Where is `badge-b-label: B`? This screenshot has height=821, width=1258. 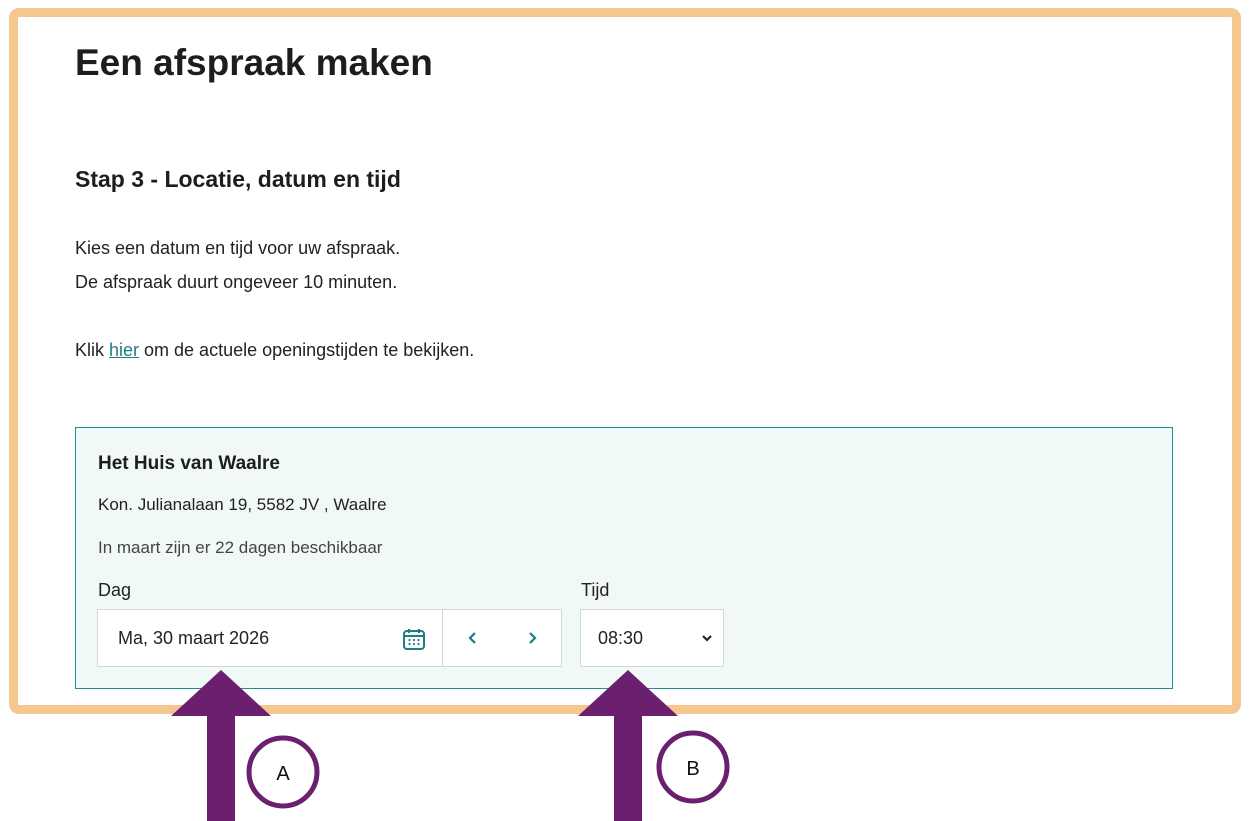 badge-b-label: B is located at coordinates (692, 769).